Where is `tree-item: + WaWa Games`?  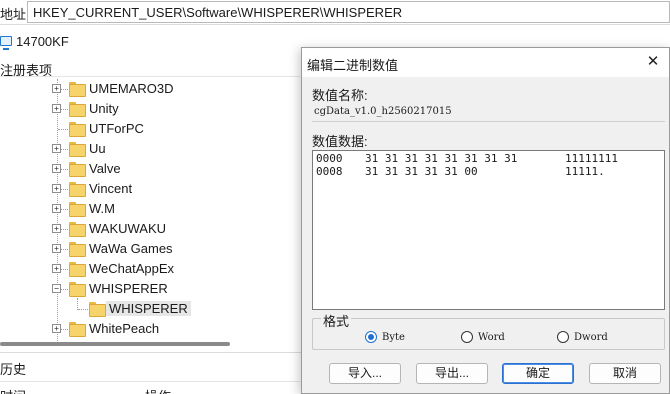 tree-item: + WaWa Games is located at coordinates (150, 249).